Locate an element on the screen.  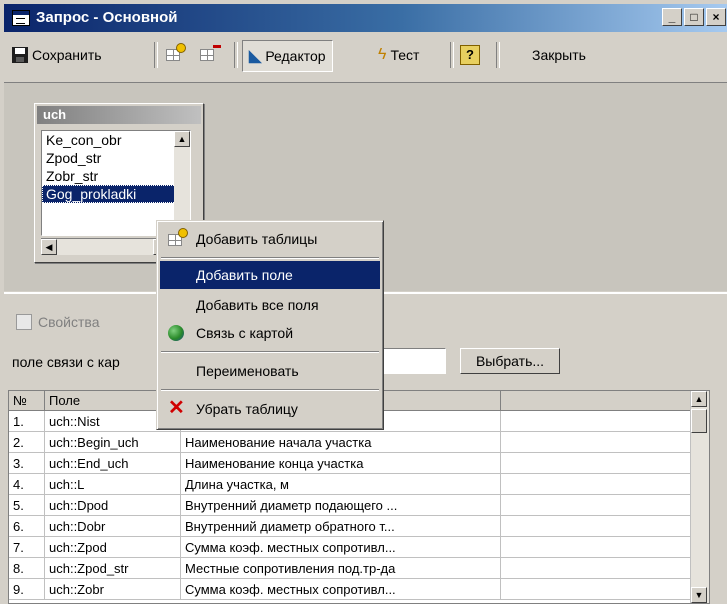
test-button: ϟ Тест is located at coordinates (398, 55).